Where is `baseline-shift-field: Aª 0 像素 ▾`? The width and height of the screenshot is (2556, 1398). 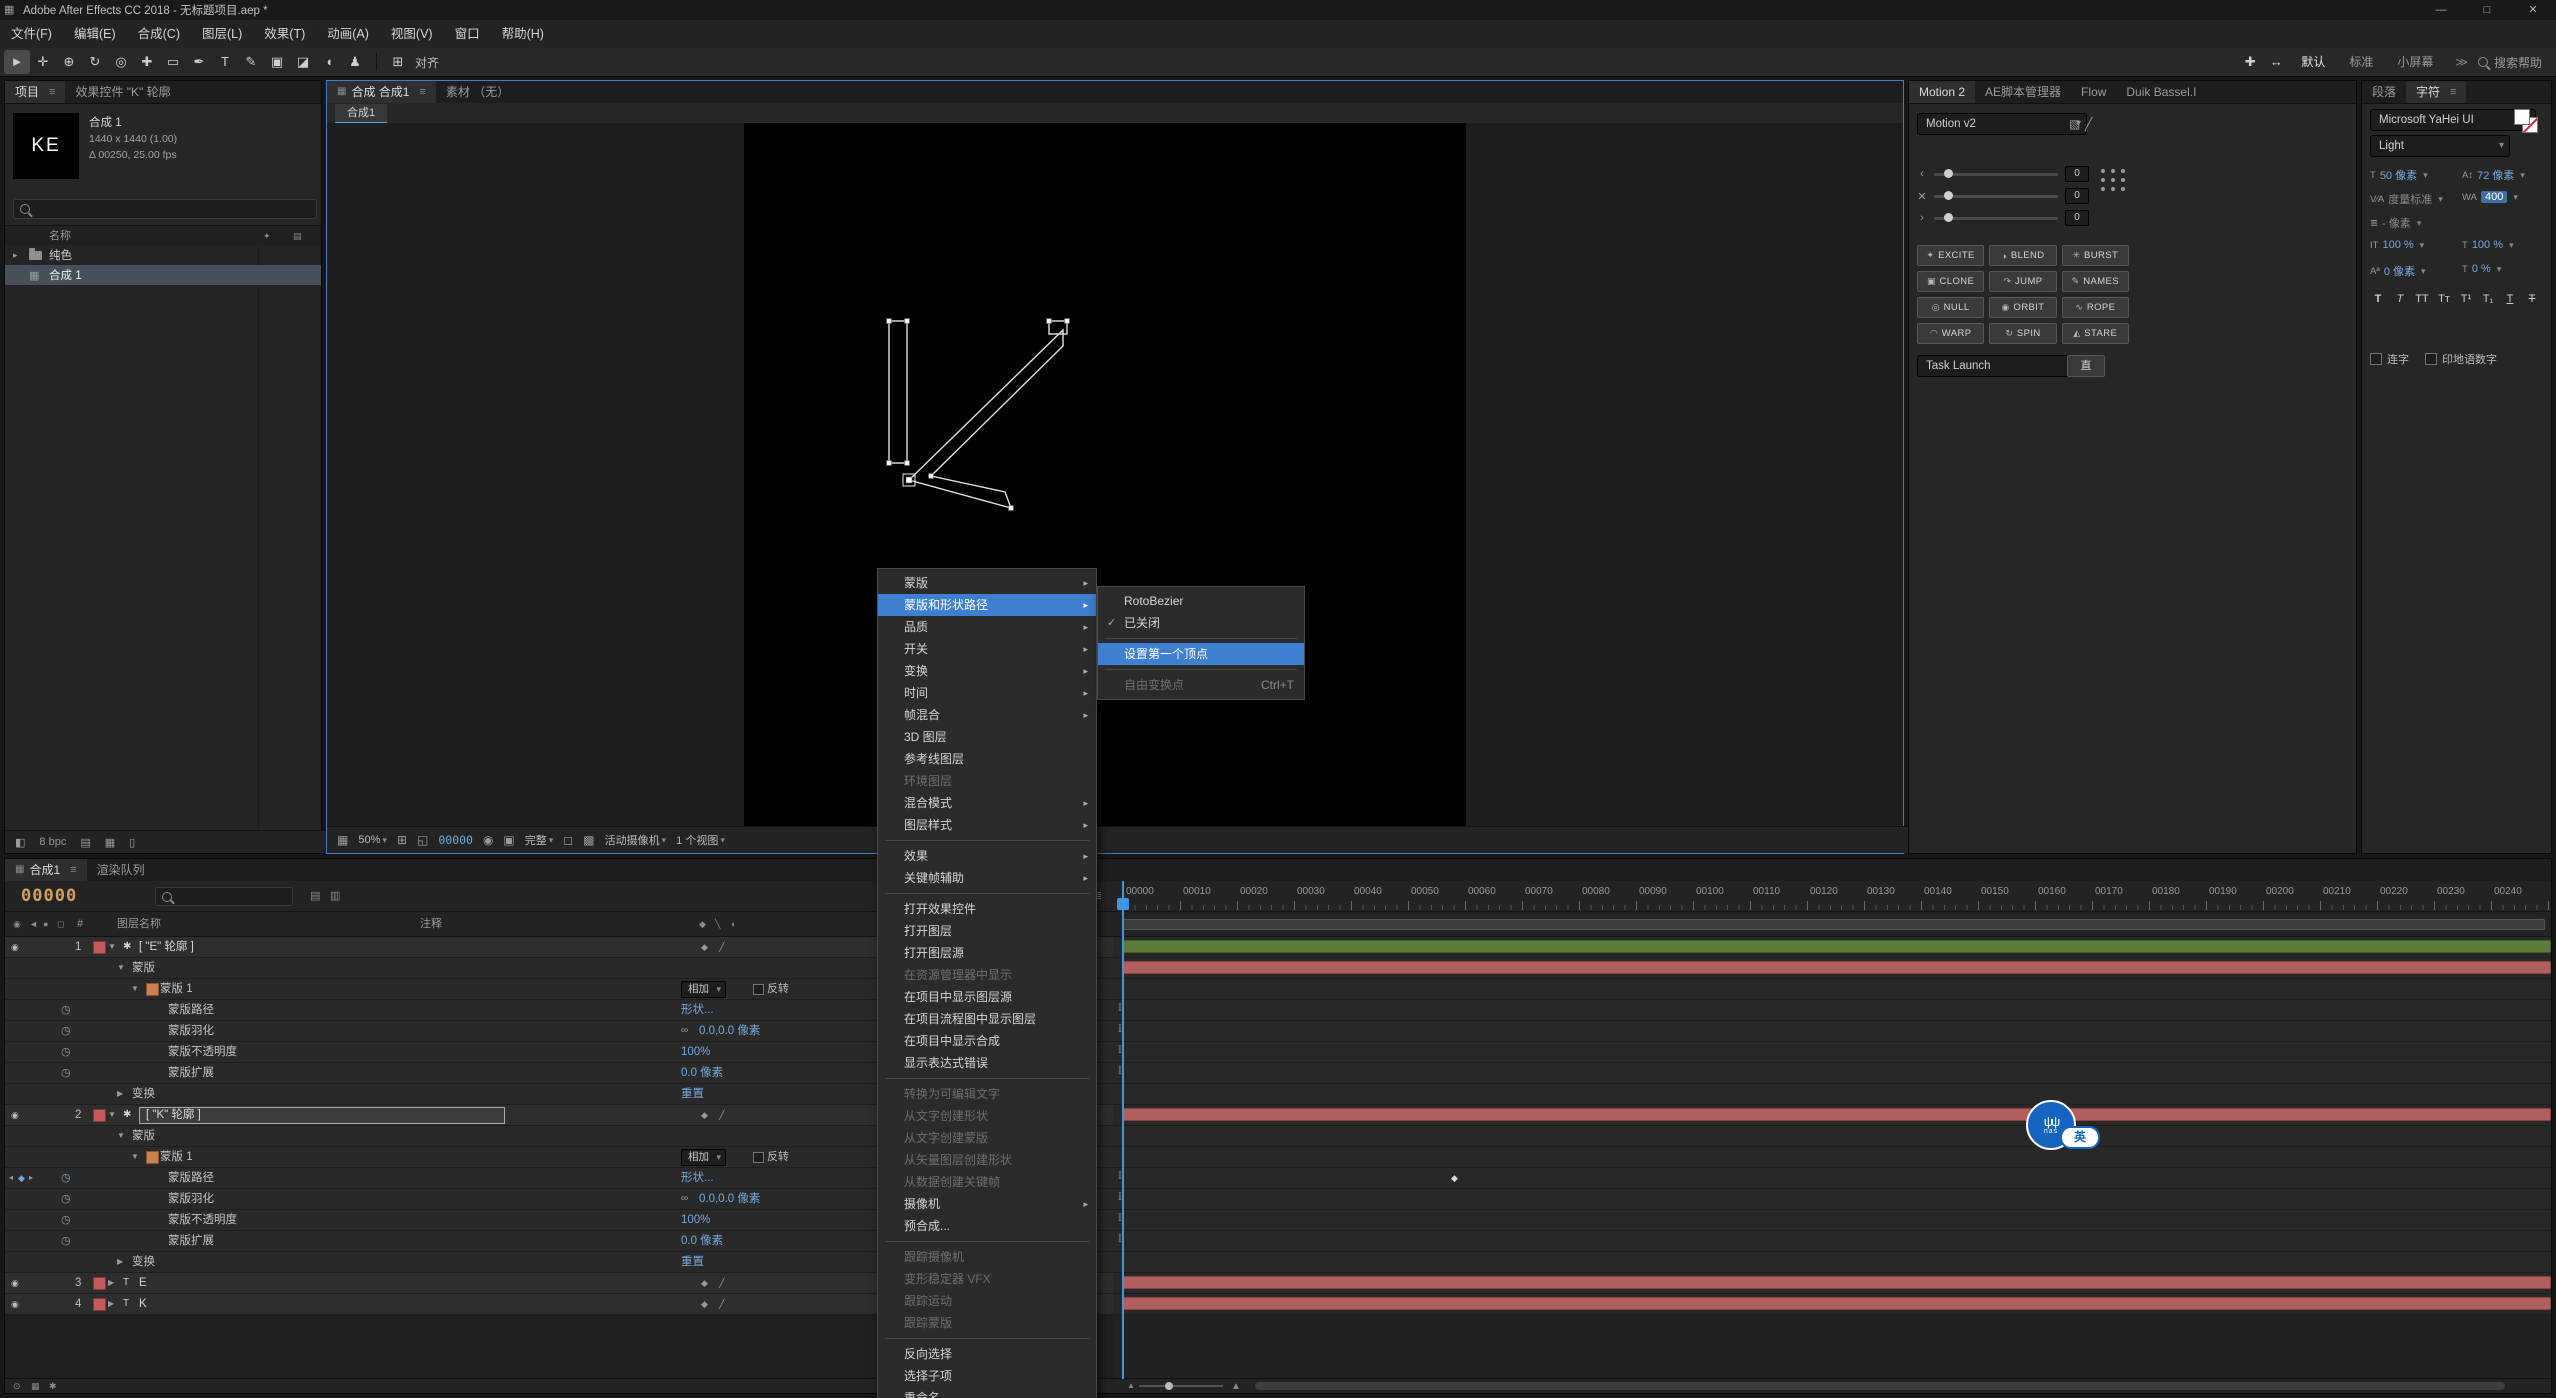 baseline-shift-field: Aª 0 像素 ▾ is located at coordinates (2398, 271).